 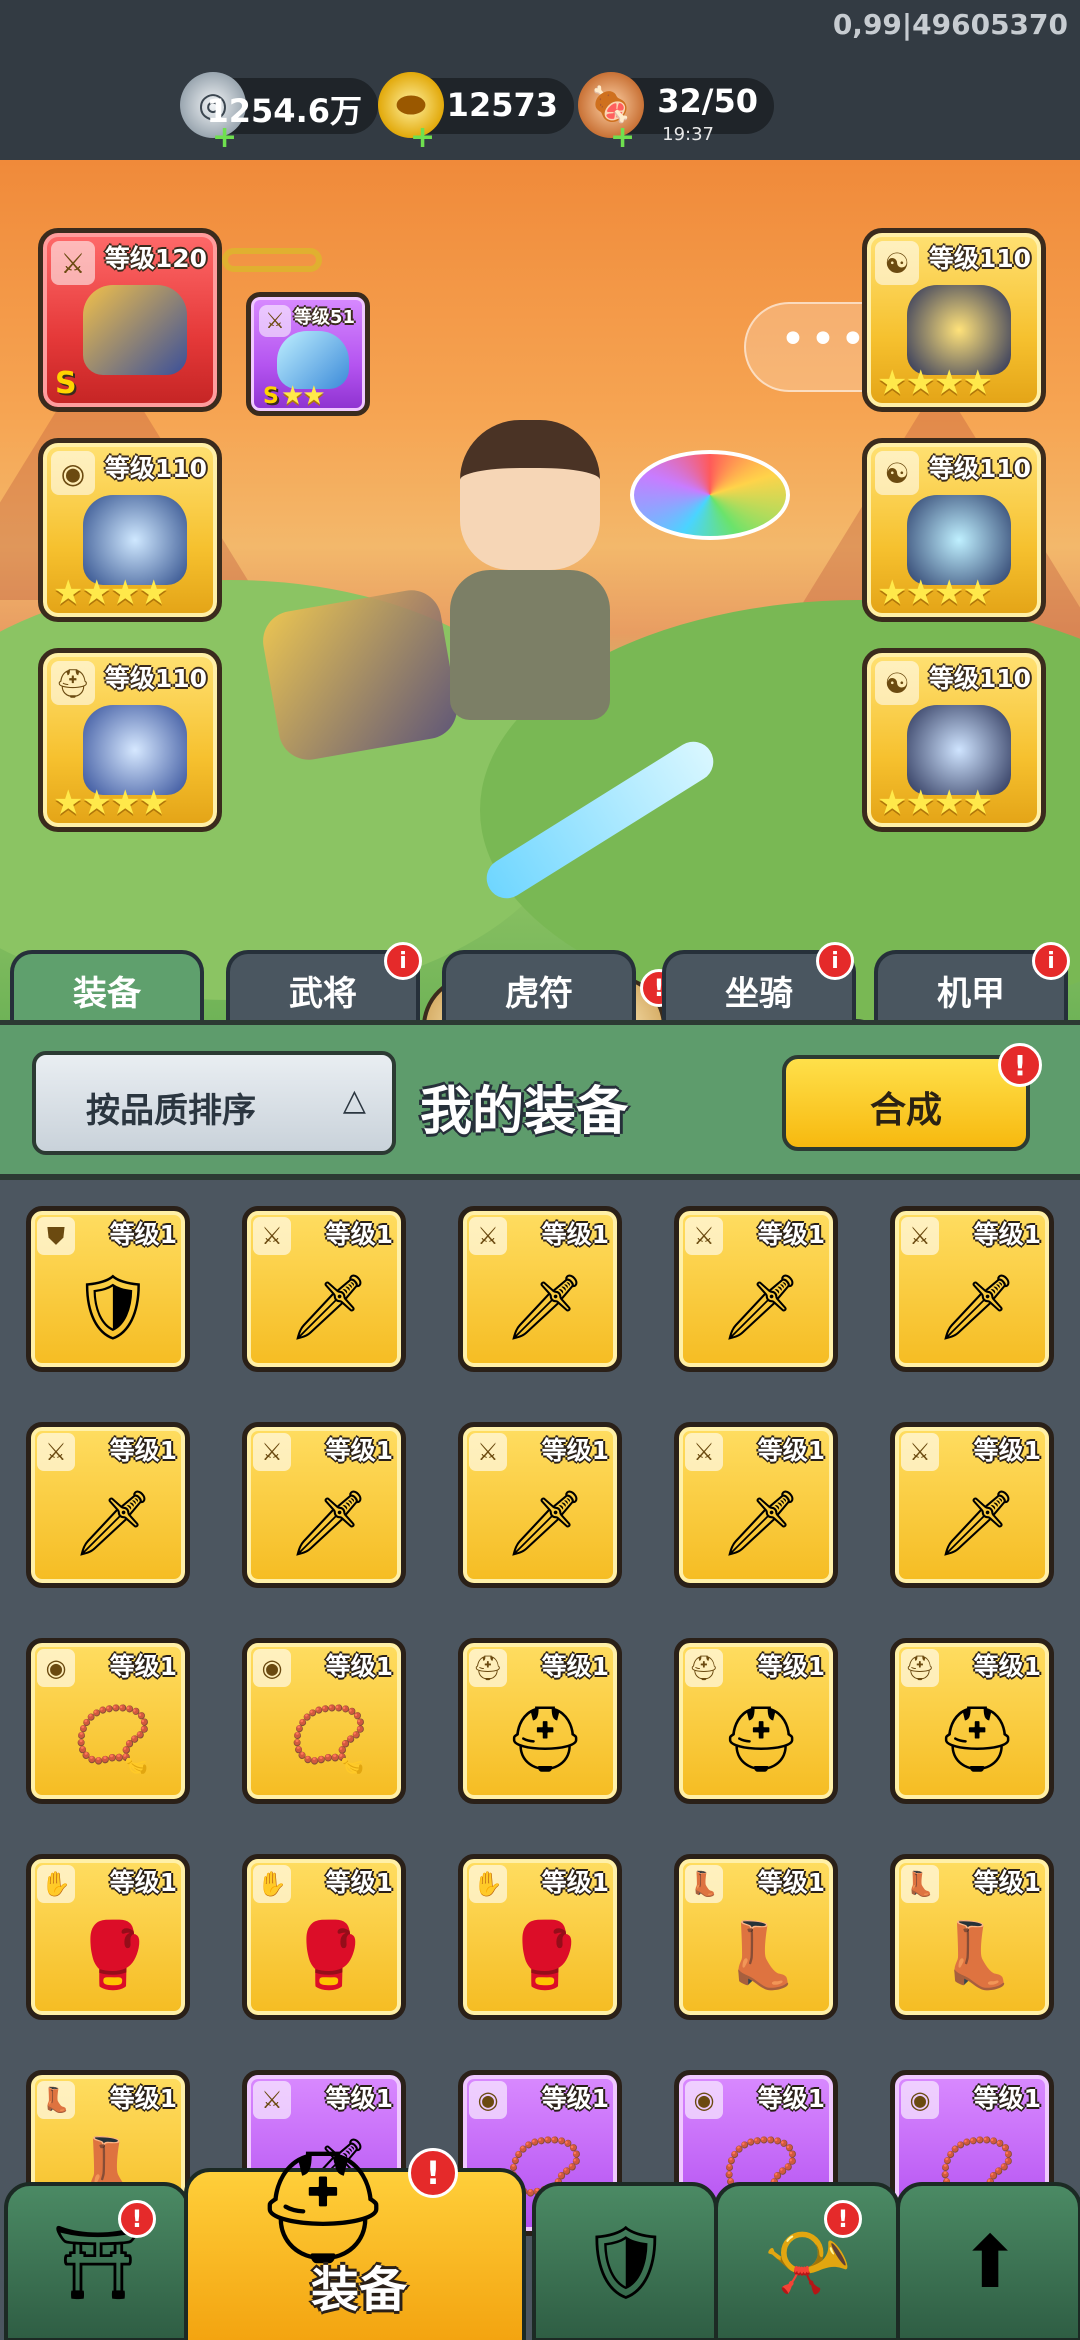 What do you see at coordinates (710, 495) in the screenshot?
I see `lotus-art` at bounding box center [710, 495].